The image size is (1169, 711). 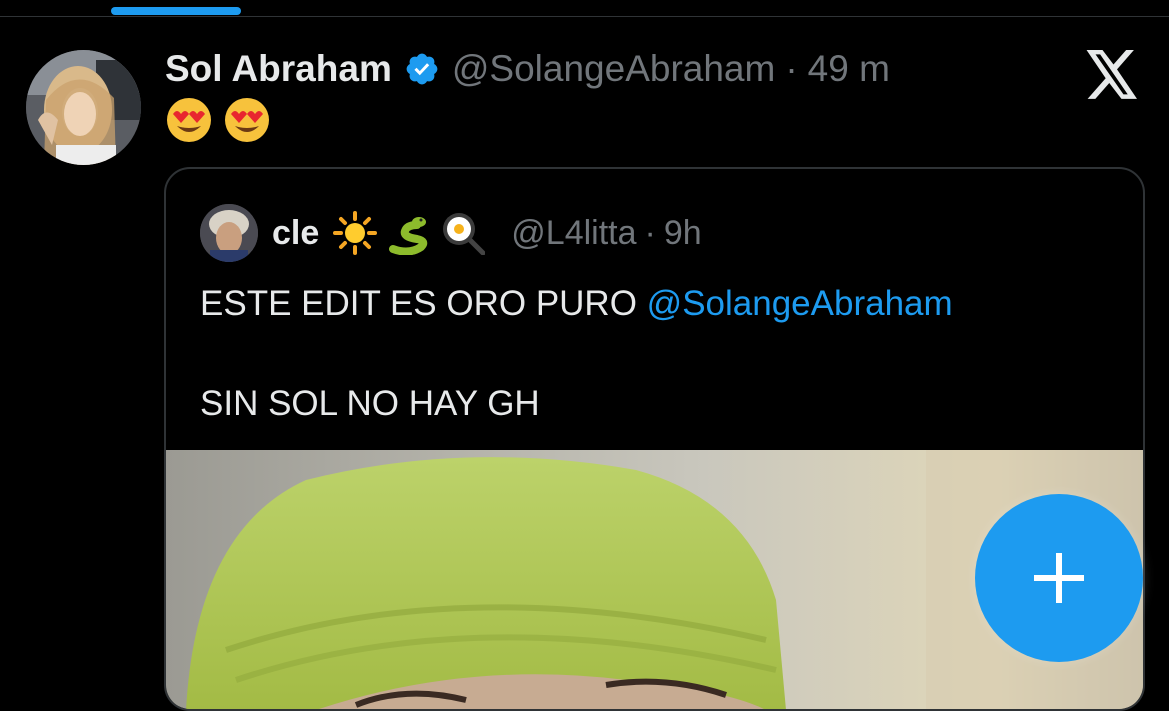 What do you see at coordinates (683, 233) in the screenshot?
I see `quoted-timestamp: 9h` at bounding box center [683, 233].